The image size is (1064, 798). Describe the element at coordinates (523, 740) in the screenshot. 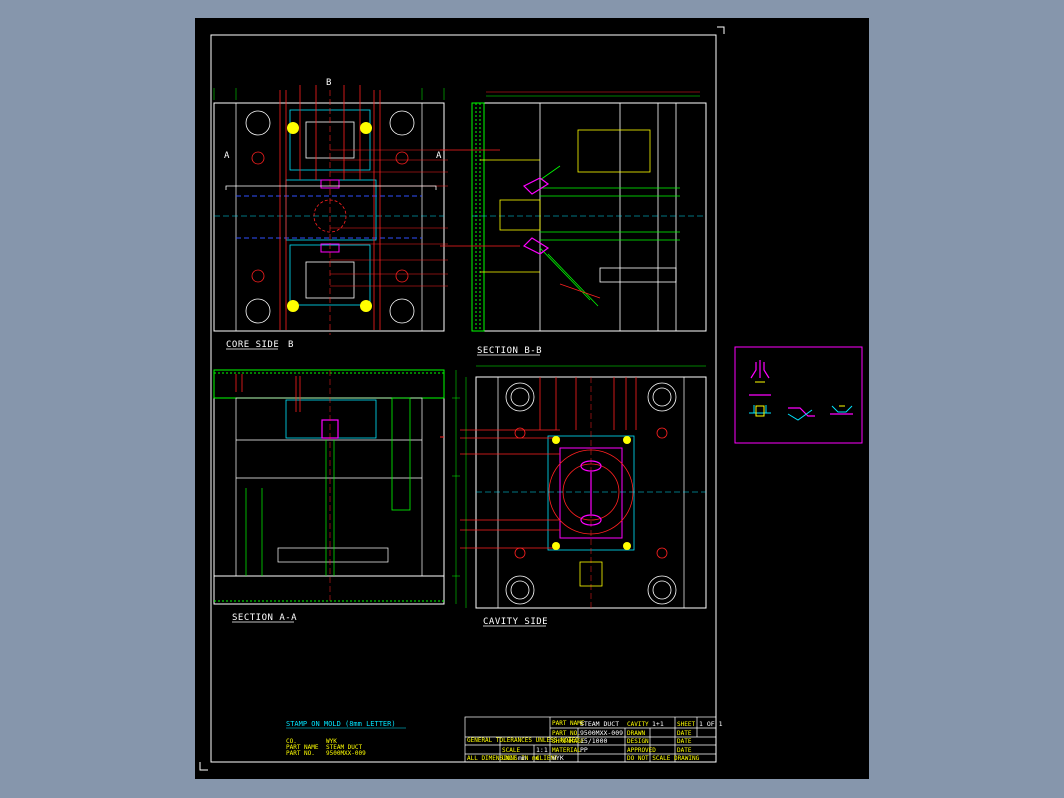

I see `tb-gen-tol: GENERAL TOLERANCES UNLESS NOTED` at that location.